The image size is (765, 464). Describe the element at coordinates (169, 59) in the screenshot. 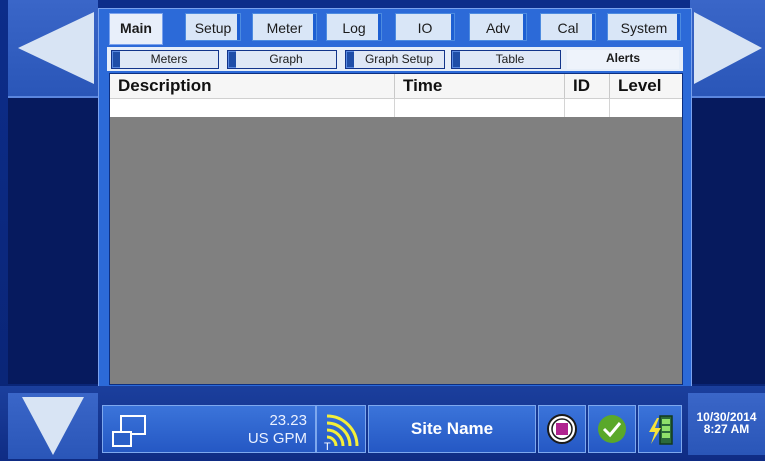

I see `subtab-meters-label: Meters` at that location.